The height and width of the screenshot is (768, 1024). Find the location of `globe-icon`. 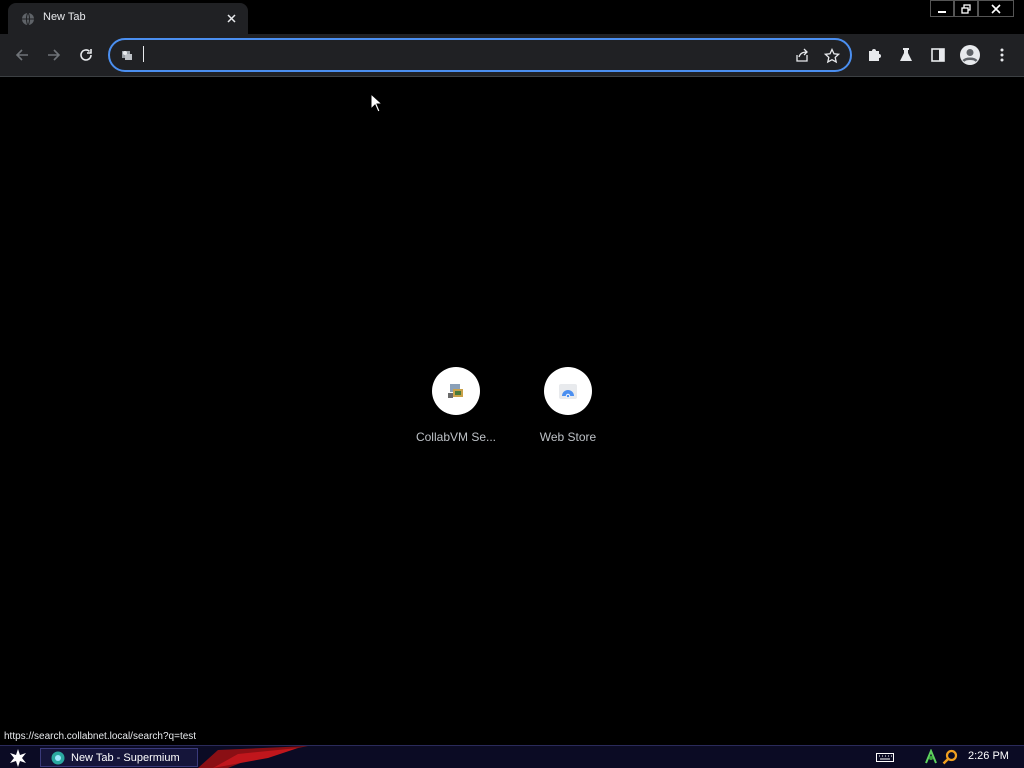

globe-icon is located at coordinates (28, 19).